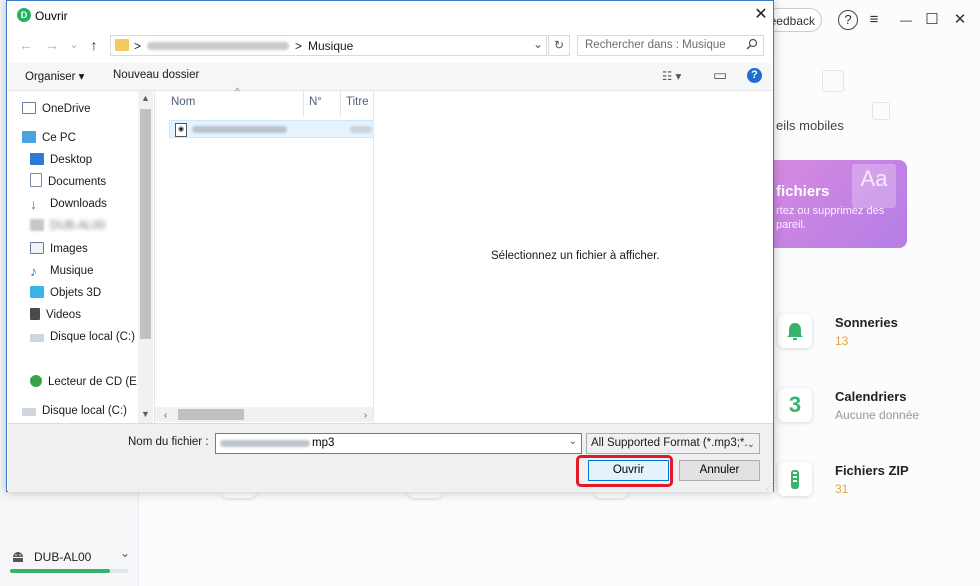 The image size is (980, 586). What do you see at coordinates (874, 20) in the screenshot?
I see `menu-icon: ≡` at bounding box center [874, 20].